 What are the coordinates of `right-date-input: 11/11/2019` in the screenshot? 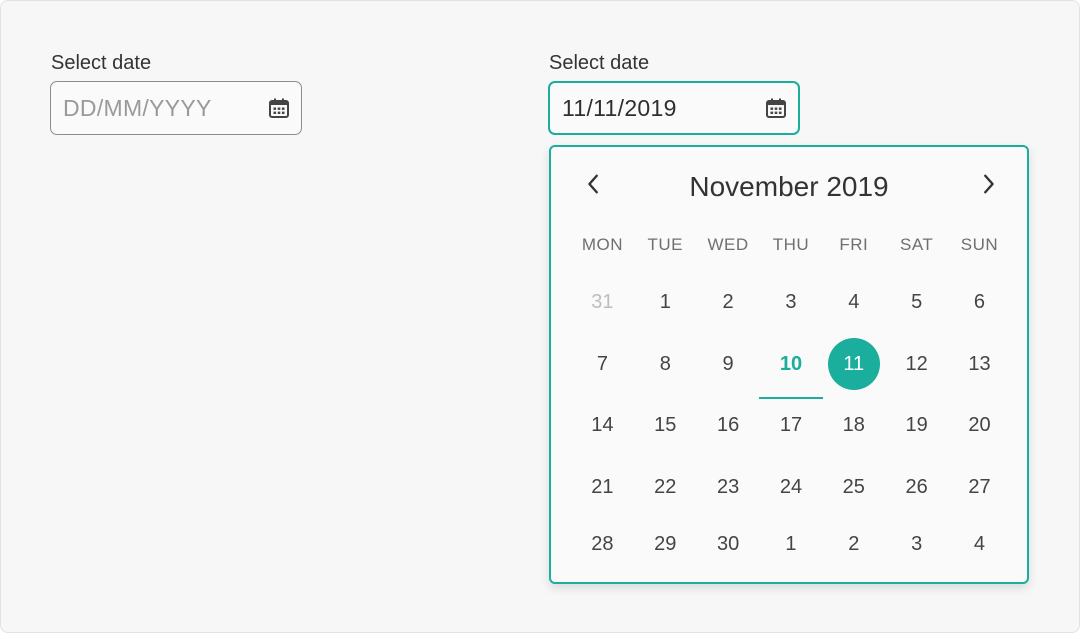 It's located at (674, 108).